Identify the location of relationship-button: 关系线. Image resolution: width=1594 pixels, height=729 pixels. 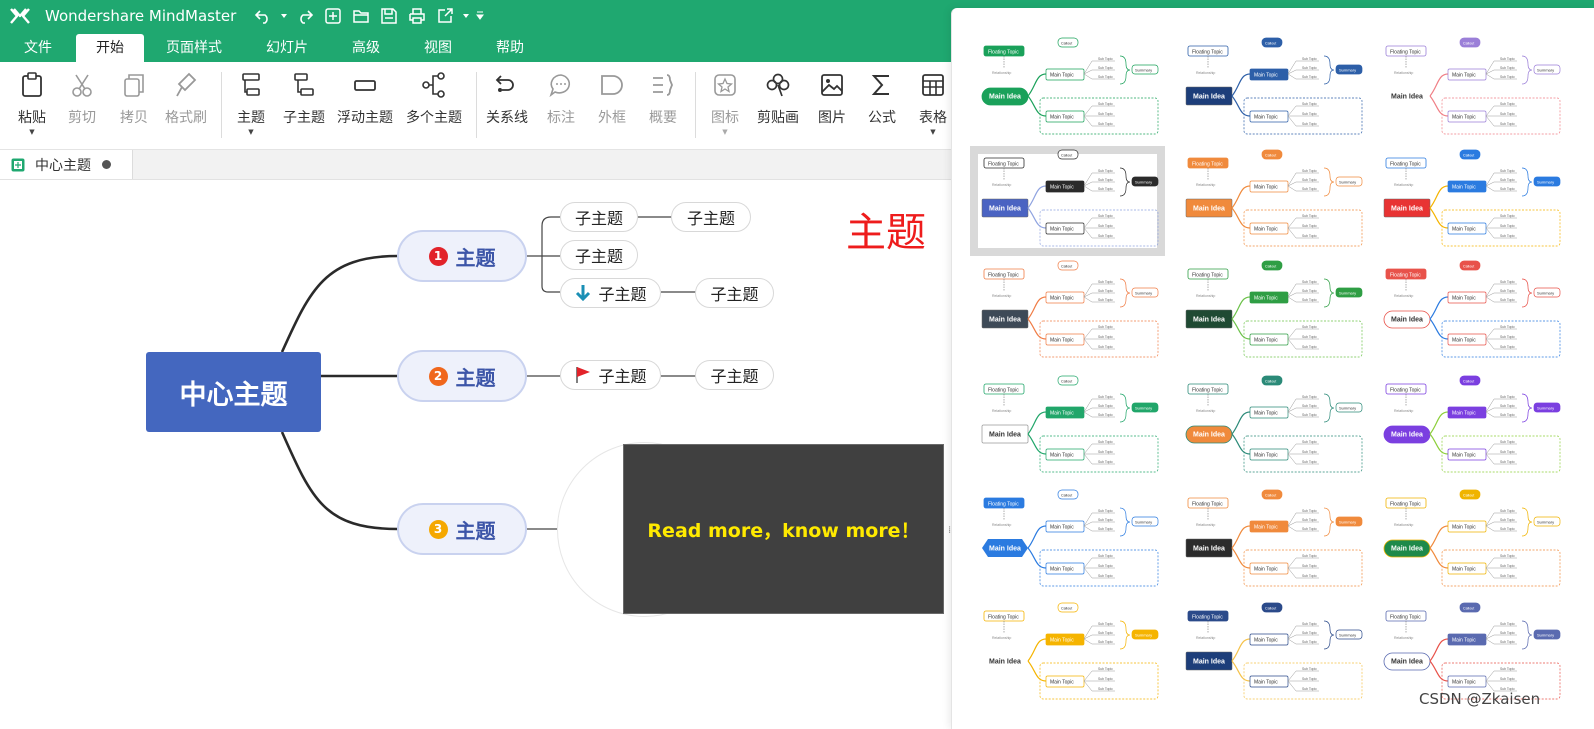
(507, 98).